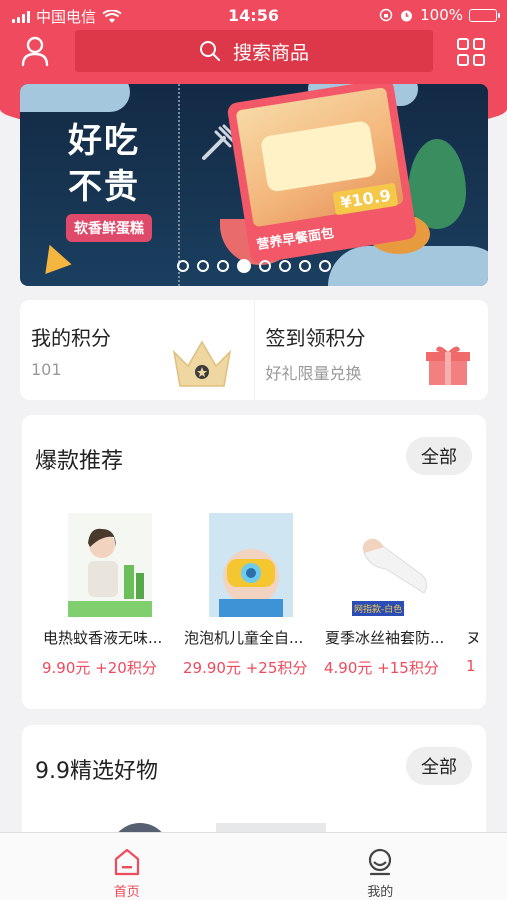 The image size is (507, 900). I want to click on search-bar: 搜索商品, so click(254, 51).